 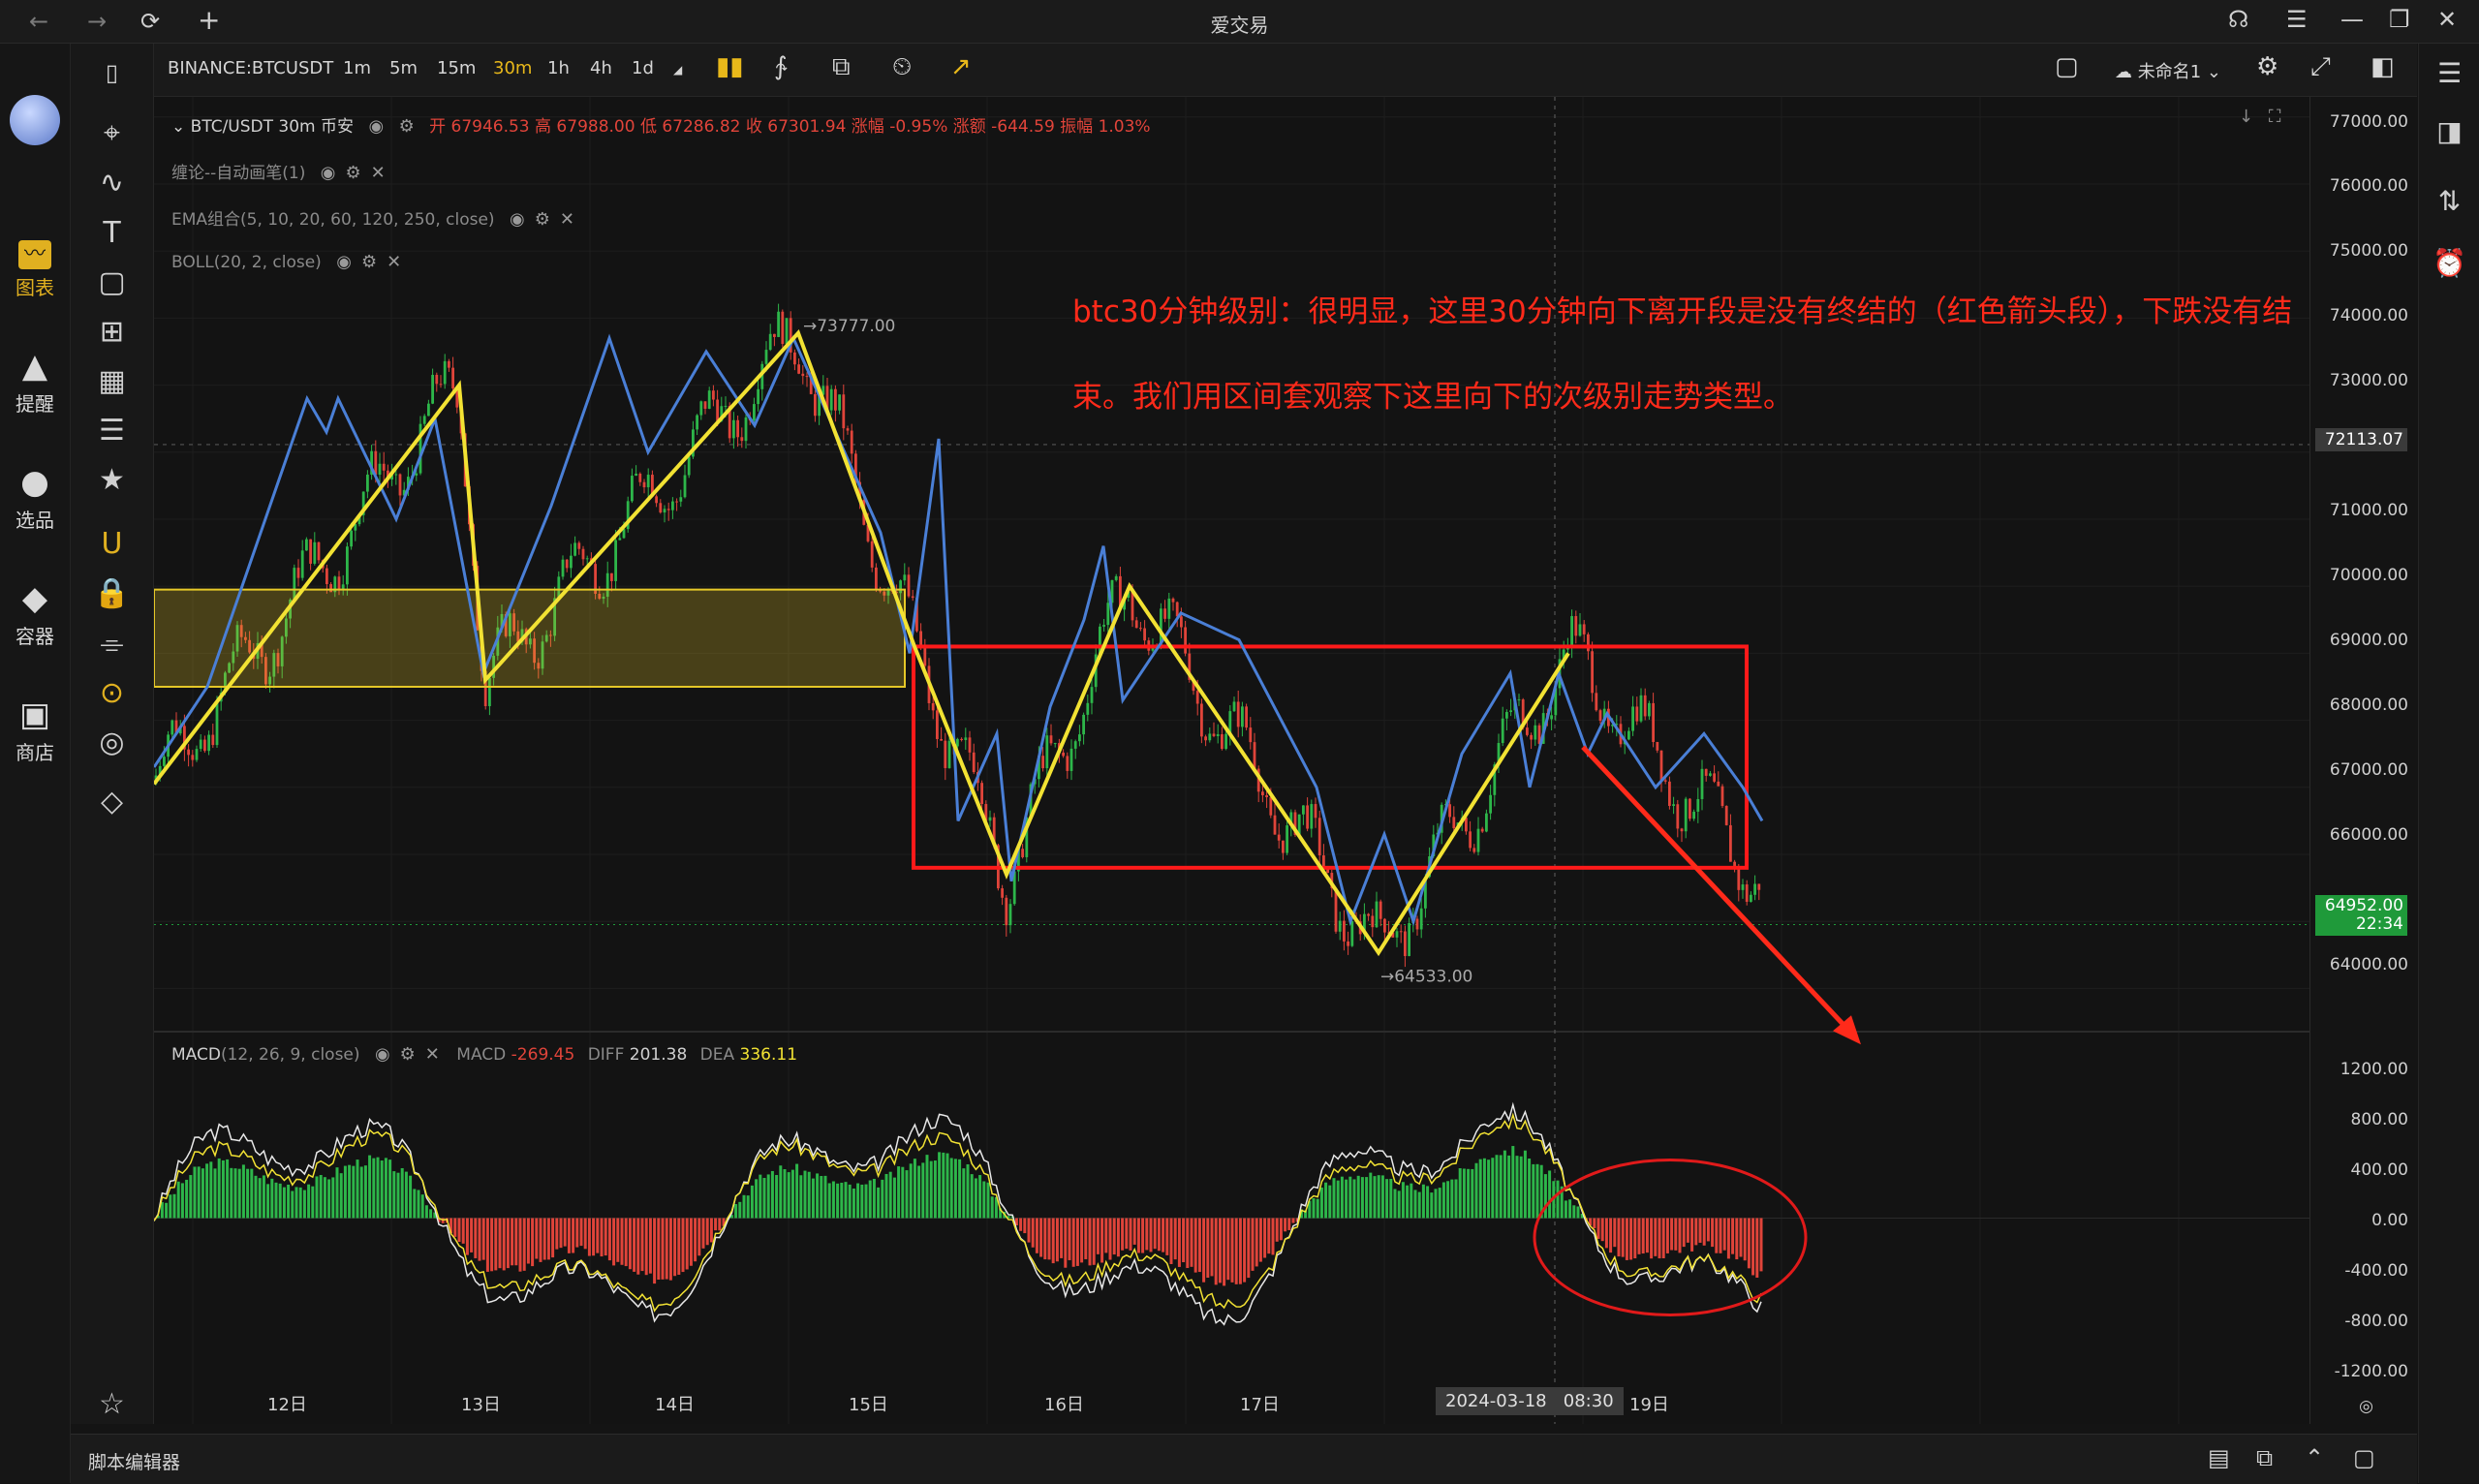 What do you see at coordinates (2297, 19) in the screenshot?
I see `menu-icon: ☰` at bounding box center [2297, 19].